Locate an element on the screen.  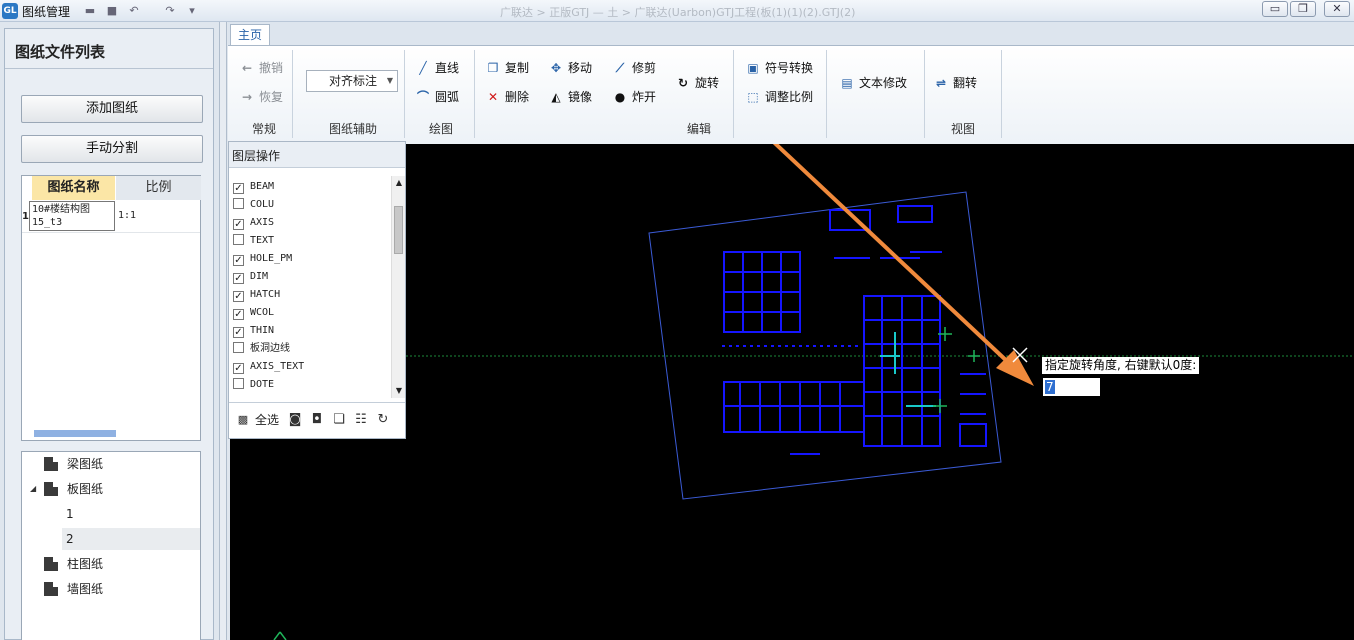
layer-row: ✓ DIM is located at coordinates (250, 277).